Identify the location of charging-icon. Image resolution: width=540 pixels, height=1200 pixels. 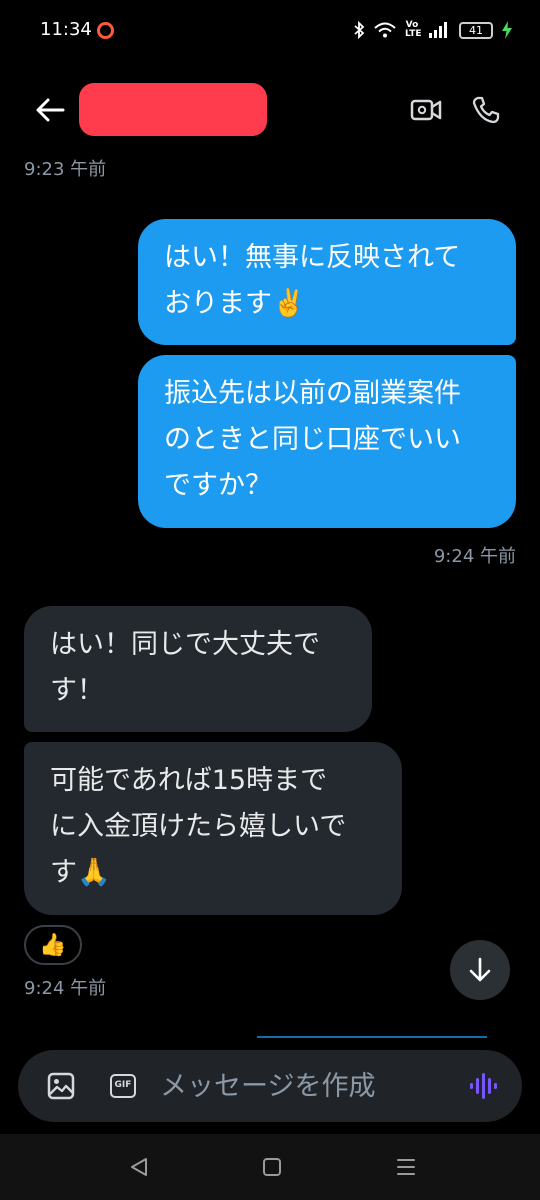
(507, 30).